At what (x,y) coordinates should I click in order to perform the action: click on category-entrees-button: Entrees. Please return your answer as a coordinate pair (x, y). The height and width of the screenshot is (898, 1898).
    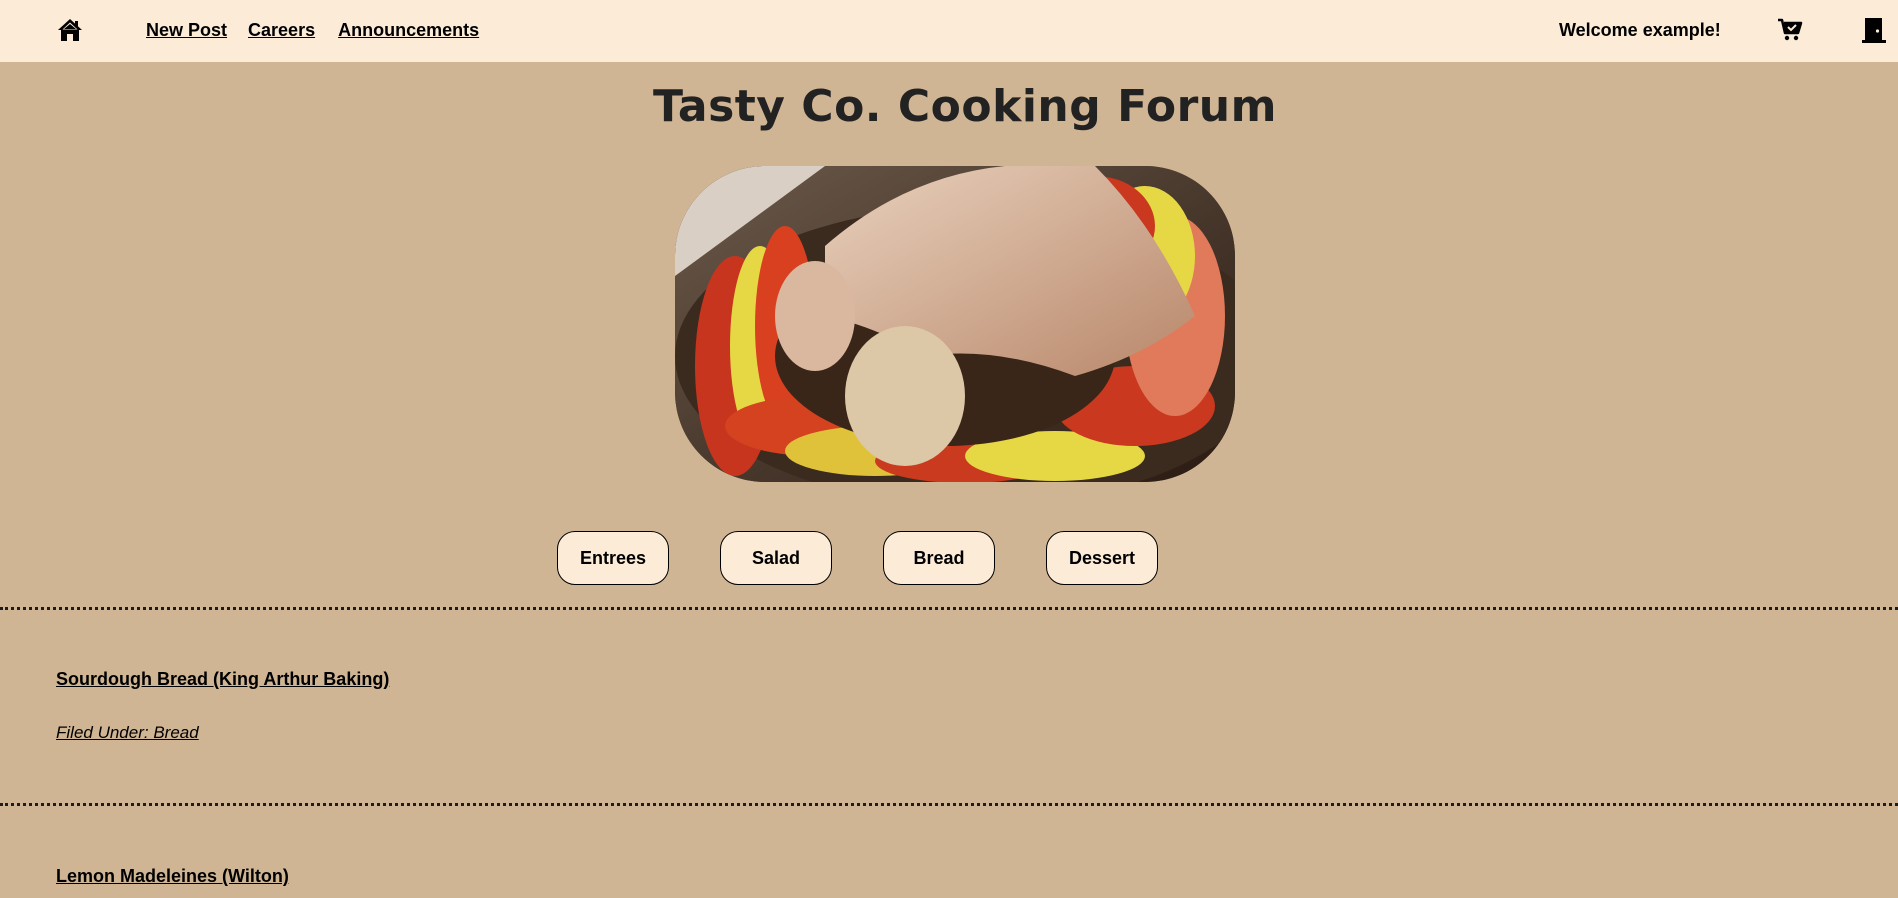
    Looking at the image, I should click on (613, 558).